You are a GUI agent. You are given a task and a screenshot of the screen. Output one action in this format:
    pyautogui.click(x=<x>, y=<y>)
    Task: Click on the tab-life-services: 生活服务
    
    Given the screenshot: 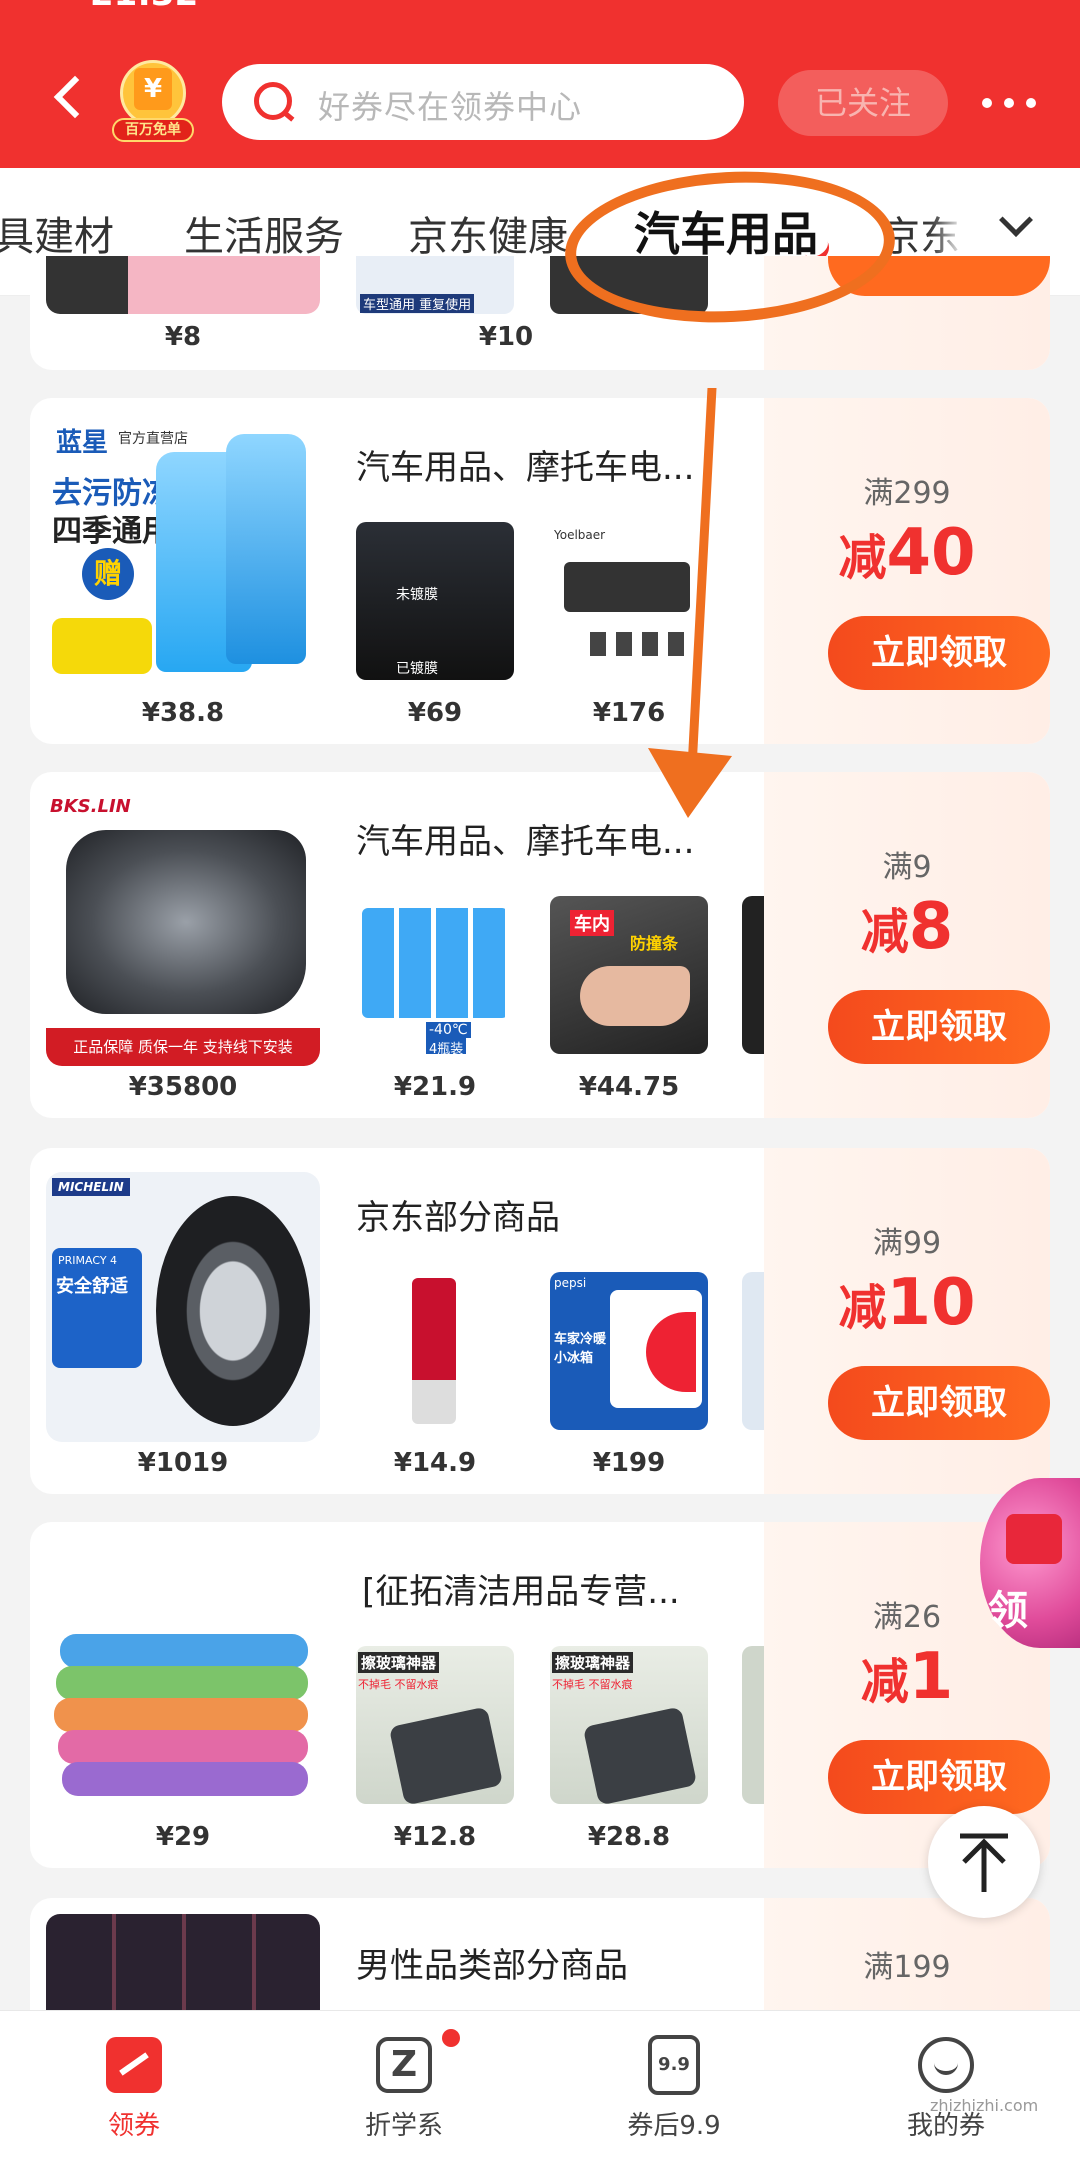 What is the action you would take?
    pyautogui.click(x=264, y=233)
    